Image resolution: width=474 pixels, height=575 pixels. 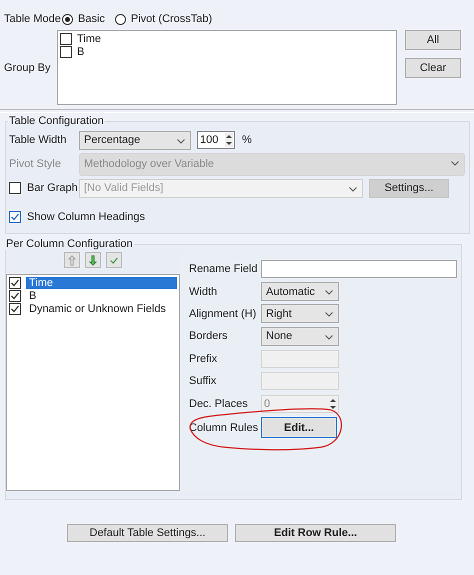 What do you see at coordinates (135, 140) in the screenshot?
I see `table-width-dropdown: Percentage` at bounding box center [135, 140].